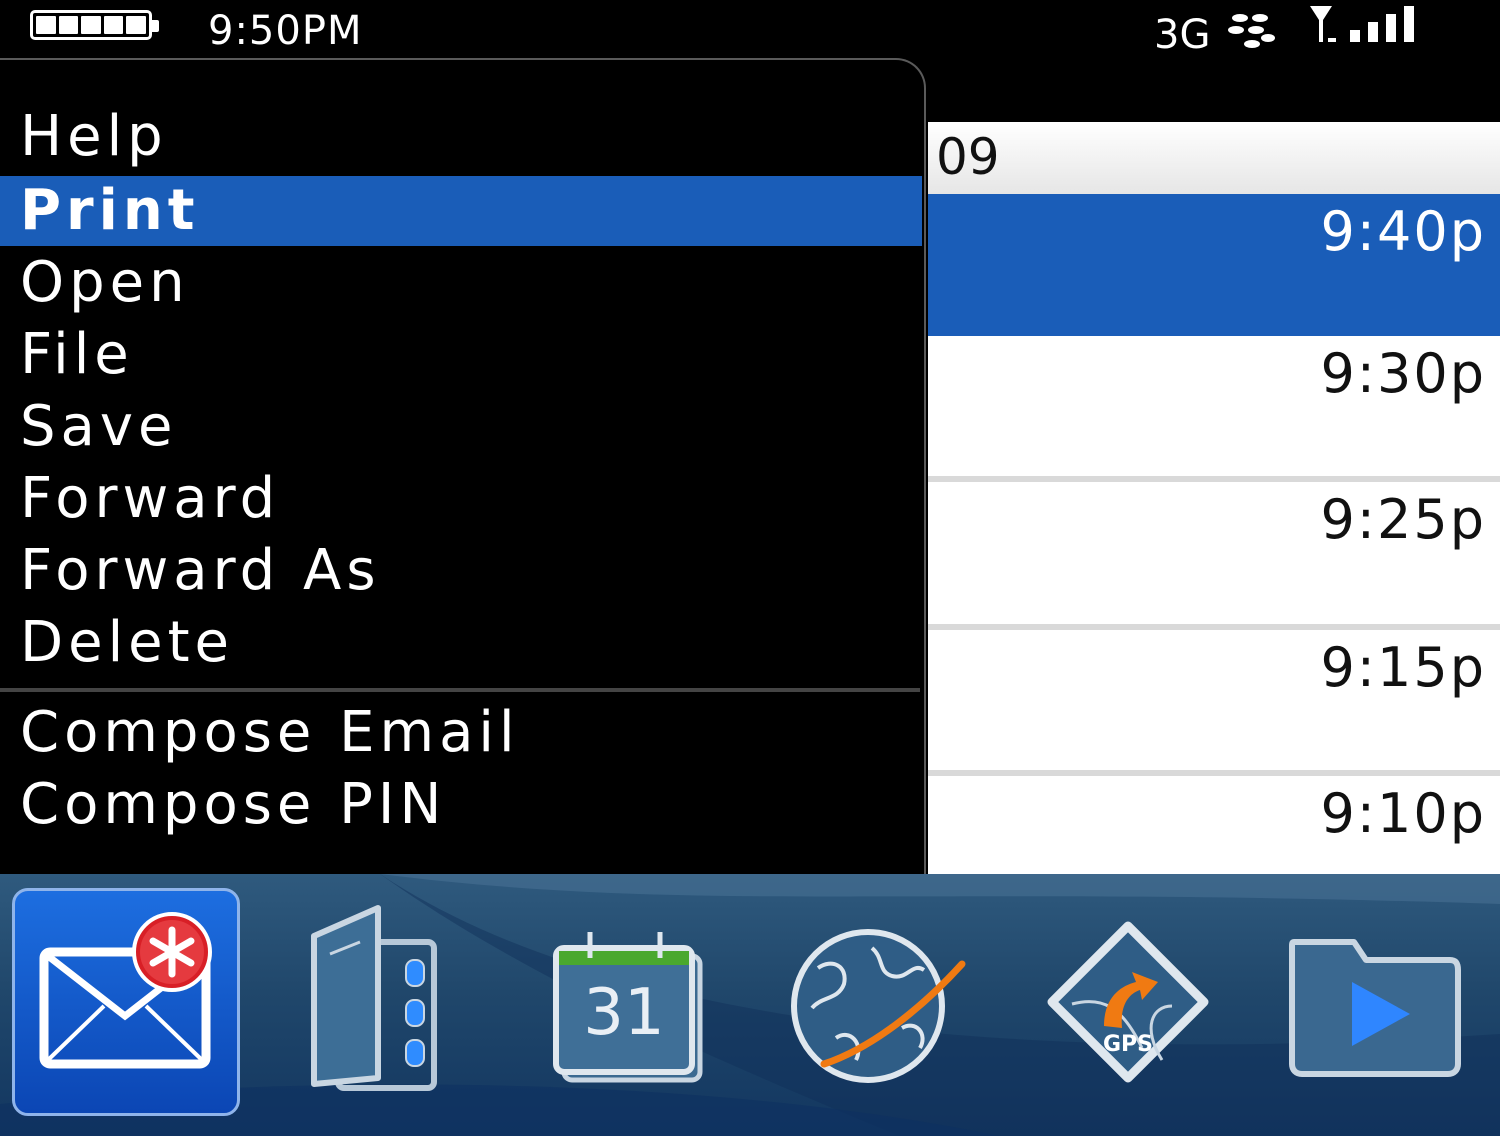 Image resolution: width=1500 pixels, height=1136 pixels. Describe the element at coordinates (1403, 231) in the screenshot. I see `message-time: 9:40p` at that location.